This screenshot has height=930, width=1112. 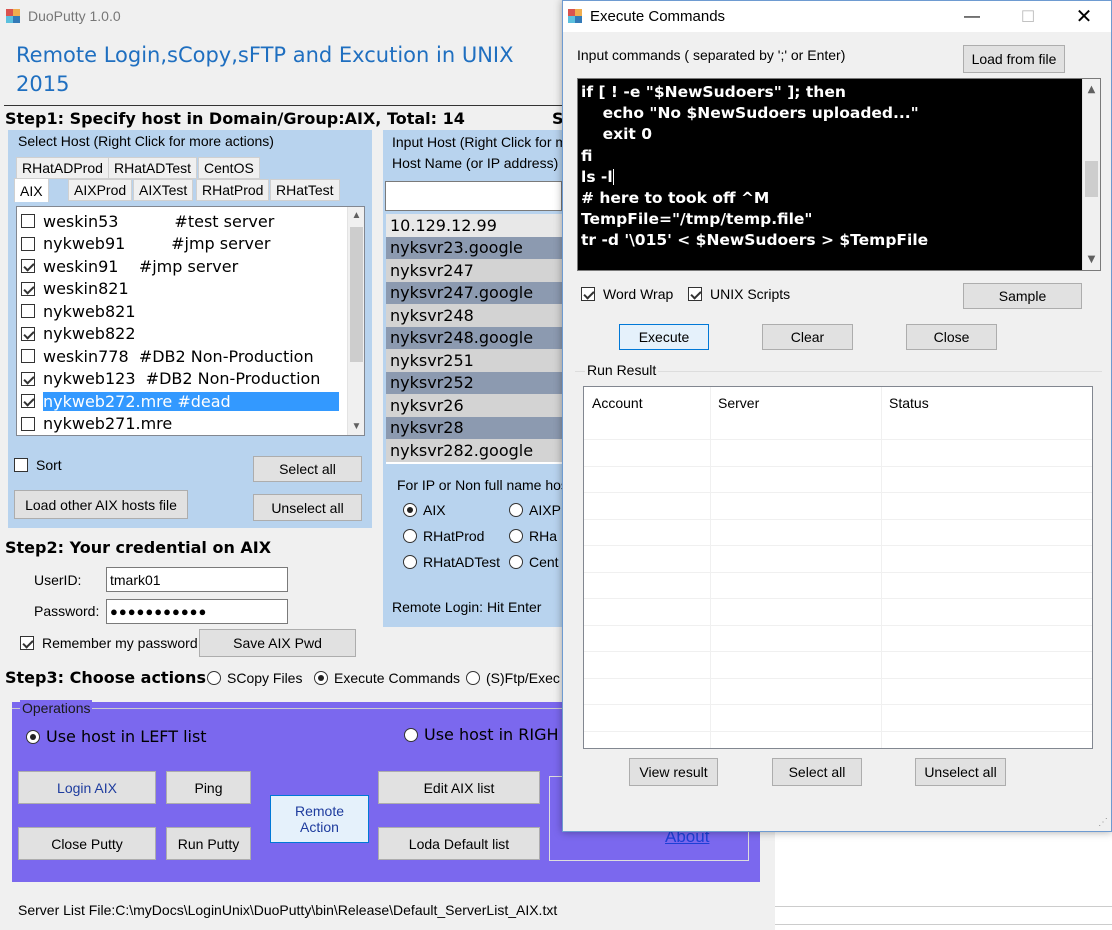 I want to click on col-account: Account, so click(x=647, y=407).